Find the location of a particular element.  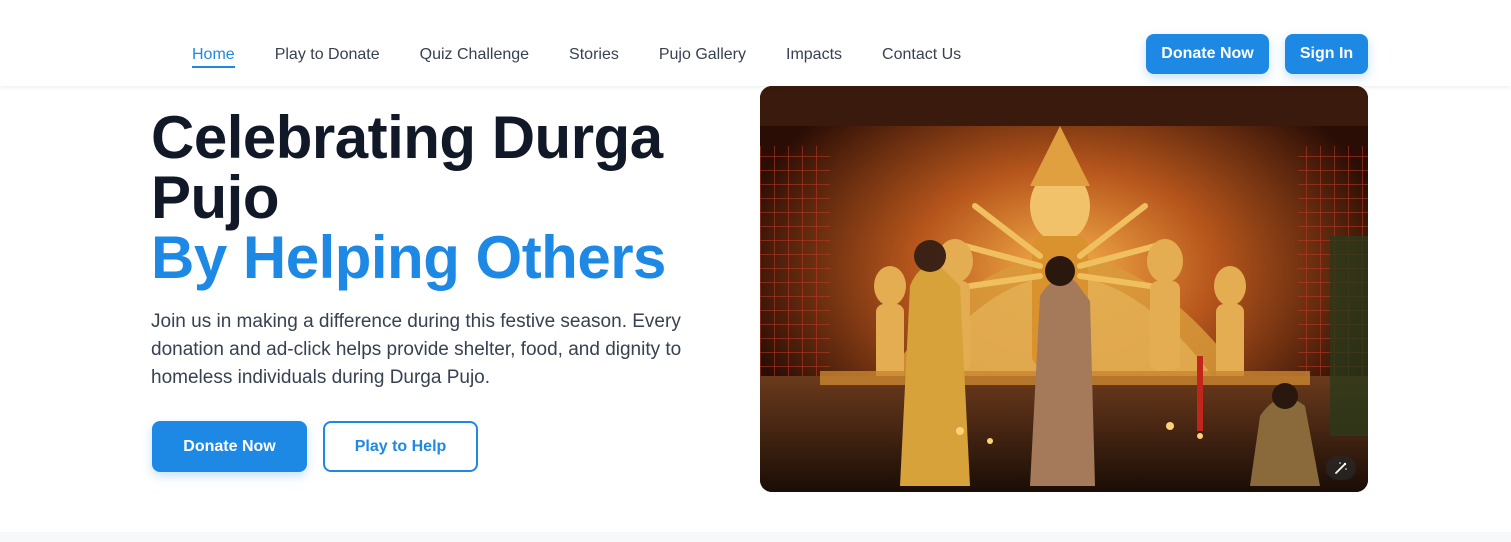

nav-link-impacts: Impacts is located at coordinates (814, 57).